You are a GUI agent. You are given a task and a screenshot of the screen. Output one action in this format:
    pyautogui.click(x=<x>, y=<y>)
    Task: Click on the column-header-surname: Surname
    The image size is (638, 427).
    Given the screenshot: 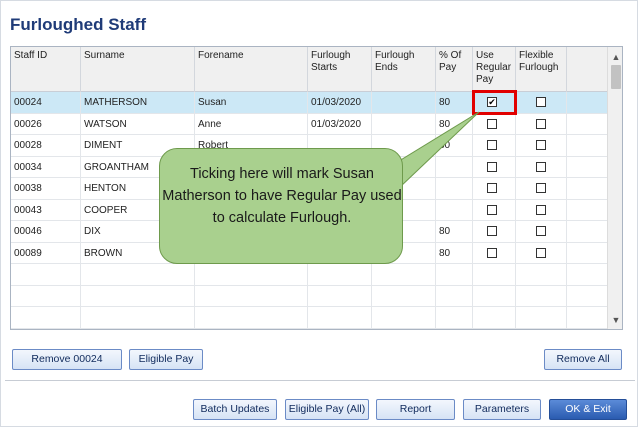 What is the action you would take?
    pyautogui.click(x=138, y=69)
    